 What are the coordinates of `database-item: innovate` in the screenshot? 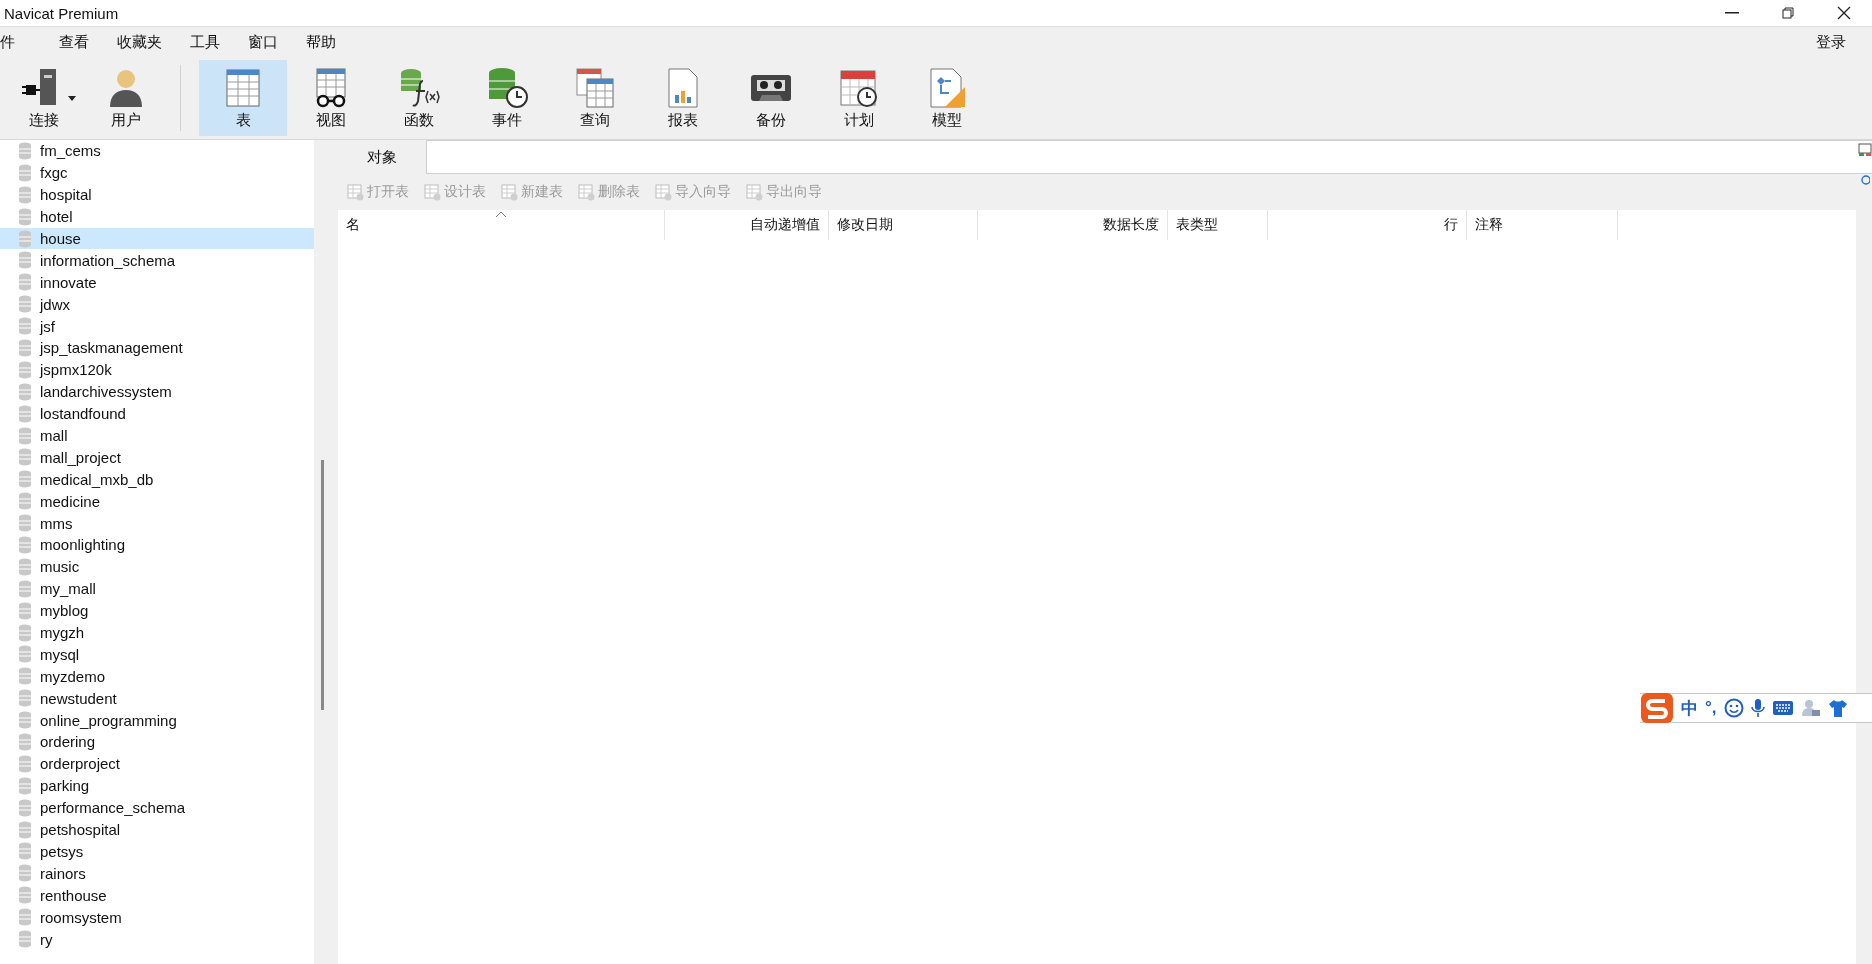 It's located at (157, 282).